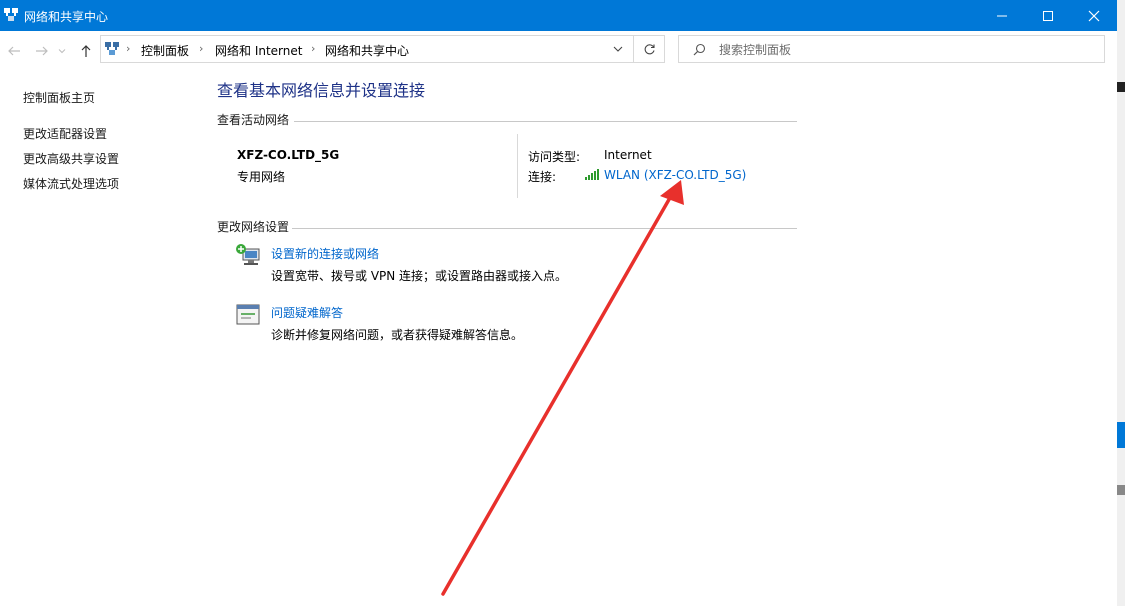 The image size is (1125, 606). I want to click on breadcrumb-network-sharing-center: 网络和共享中心, so click(367, 50).